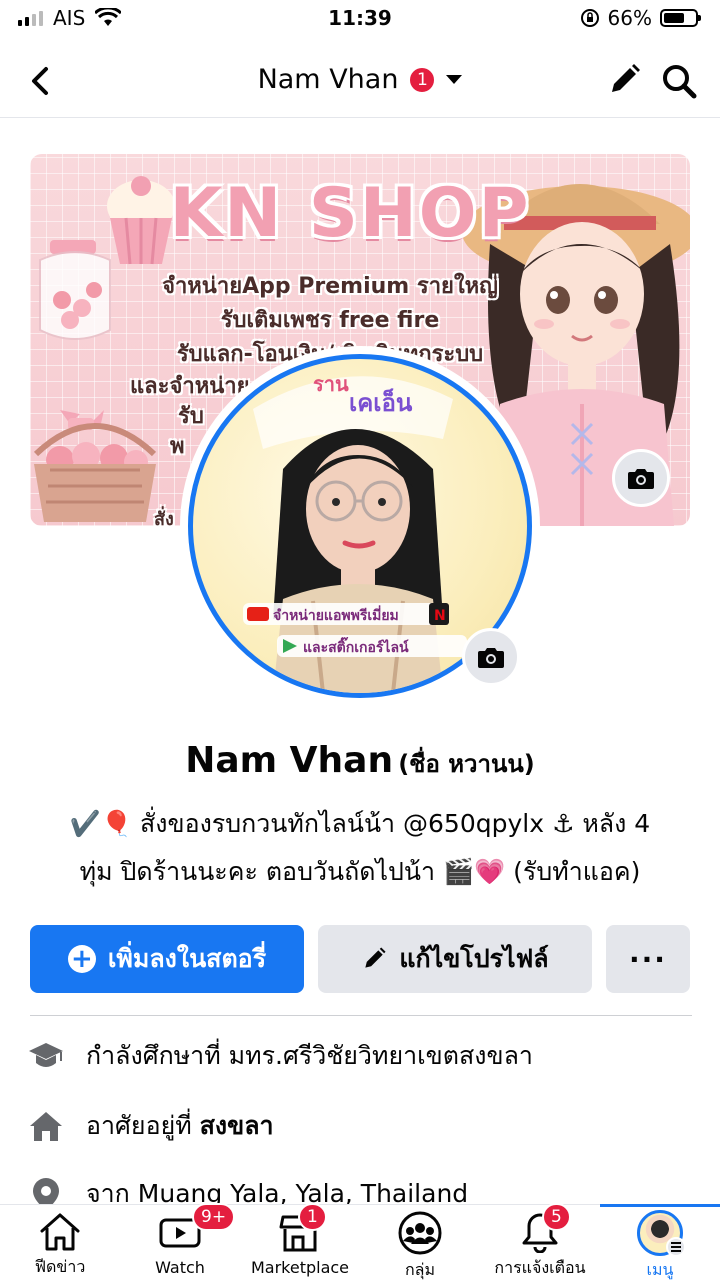  Describe the element at coordinates (422, 79) in the screenshot. I see `header-badge: 1` at that location.